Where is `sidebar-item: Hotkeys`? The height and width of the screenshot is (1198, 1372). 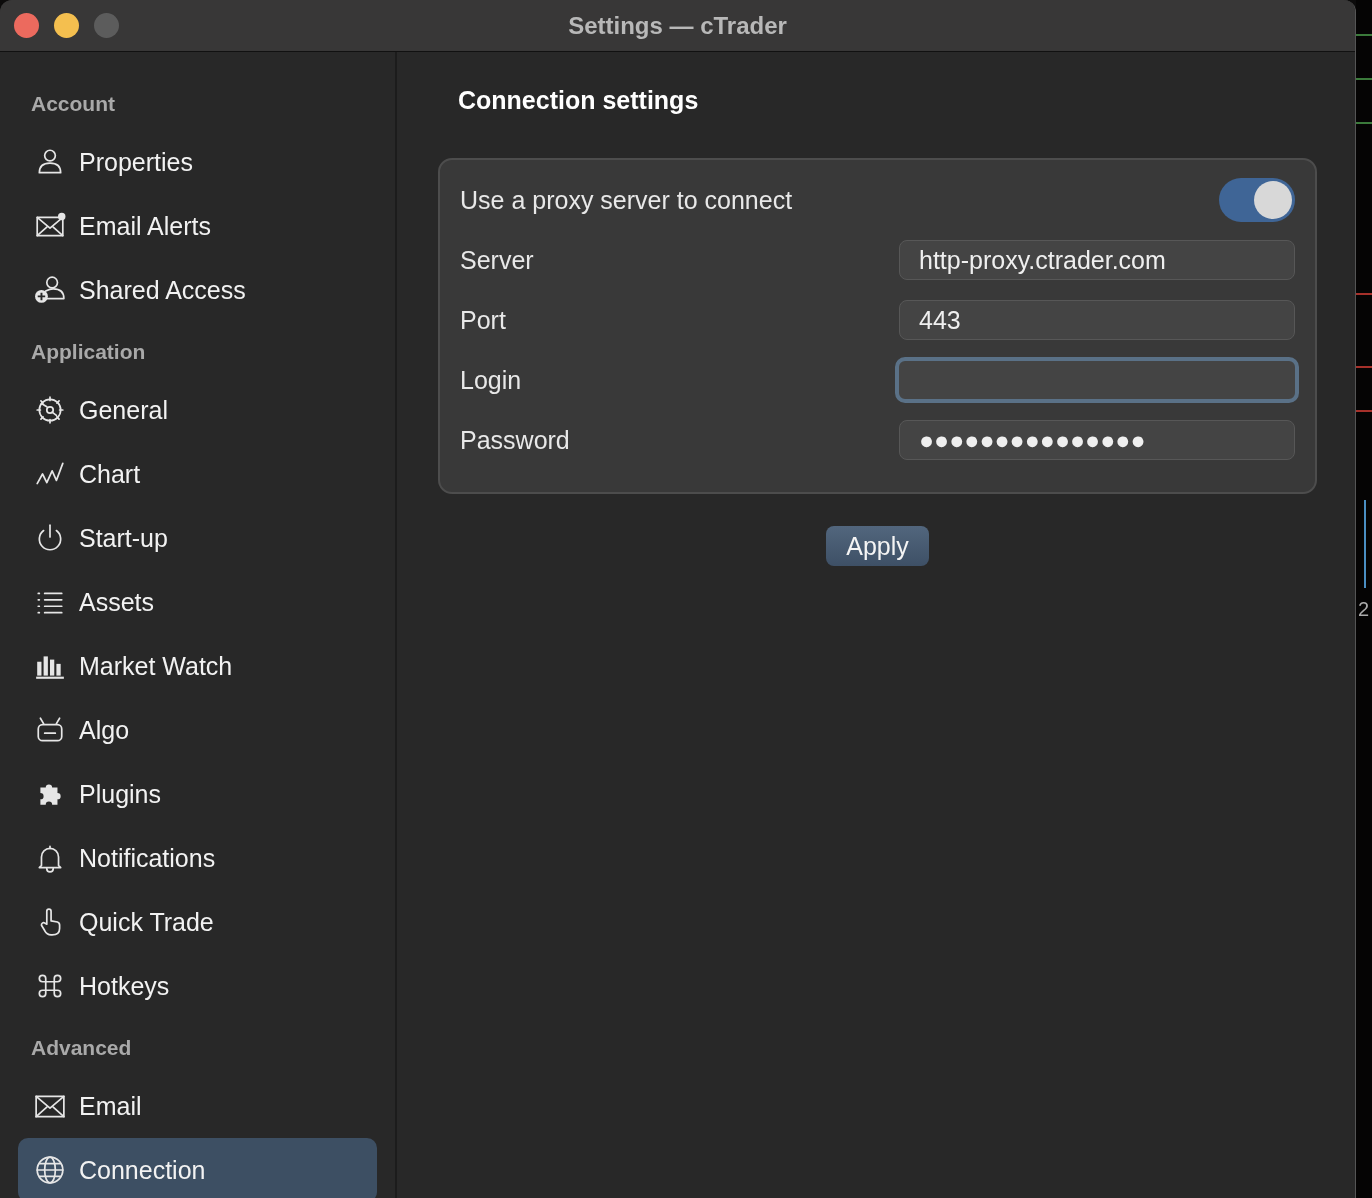
sidebar-item: Hotkeys is located at coordinates (197, 986).